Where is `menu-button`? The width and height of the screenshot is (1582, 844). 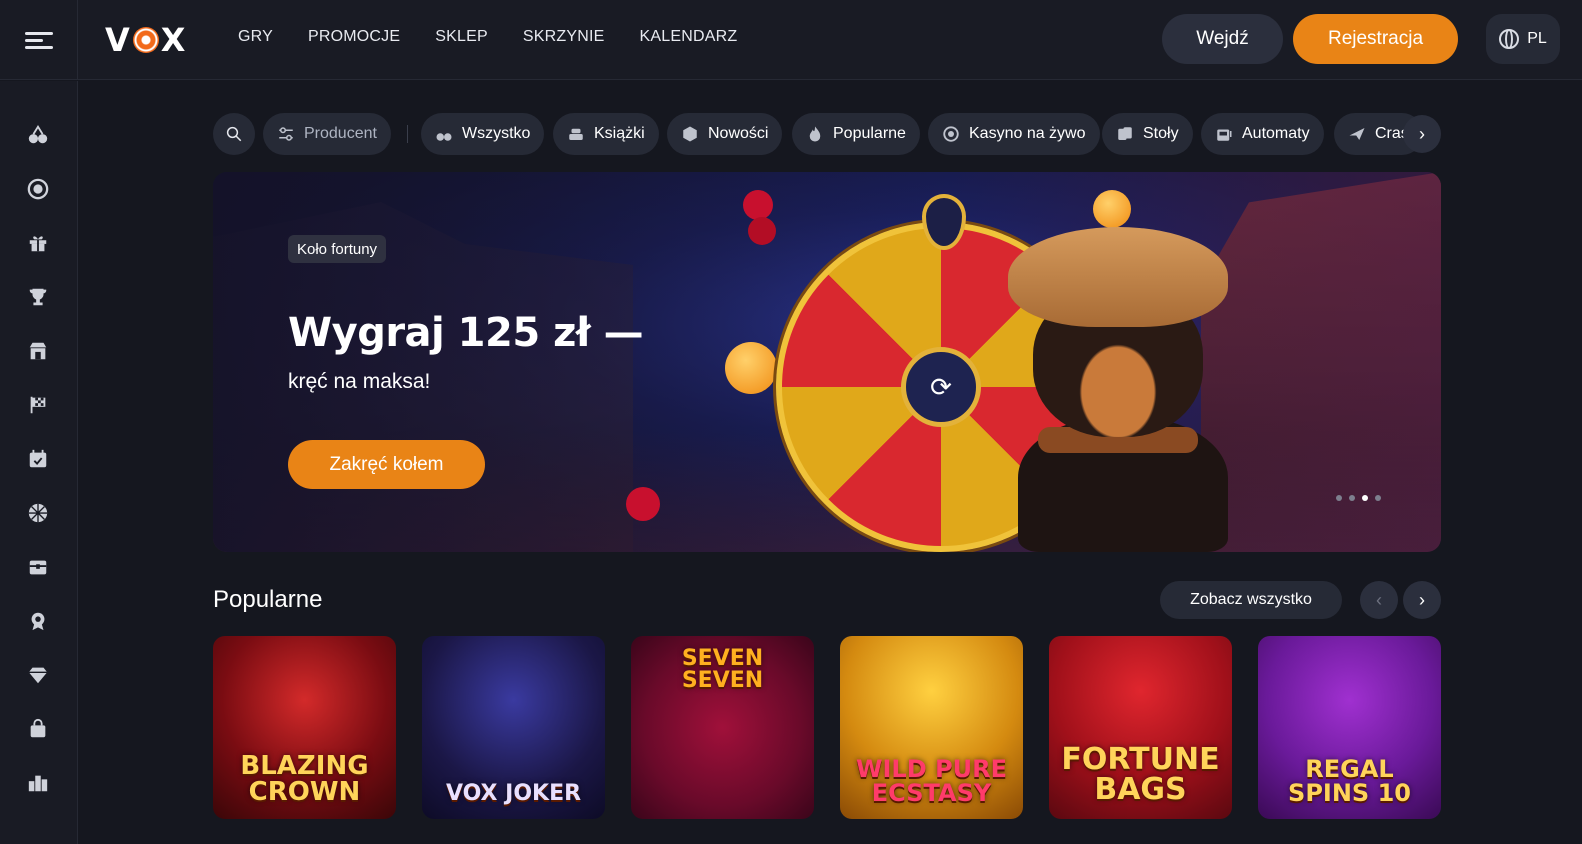 menu-button is located at coordinates (39, 40).